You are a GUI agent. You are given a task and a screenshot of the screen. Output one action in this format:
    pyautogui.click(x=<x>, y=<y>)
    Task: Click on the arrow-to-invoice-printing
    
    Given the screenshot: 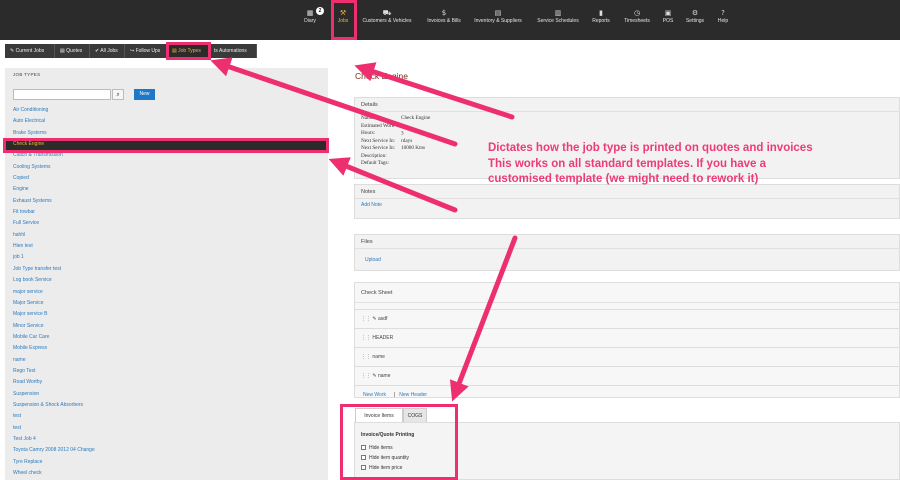 What is the action you would take?
    pyautogui.click(x=483, y=318)
    